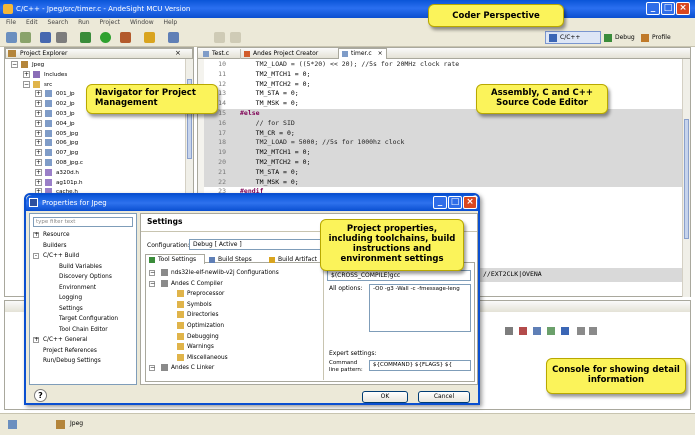 The width and height of the screenshot is (695, 435). Describe the element at coordinates (12, 424) in the screenshot. I see `fast-view-icon` at that location.